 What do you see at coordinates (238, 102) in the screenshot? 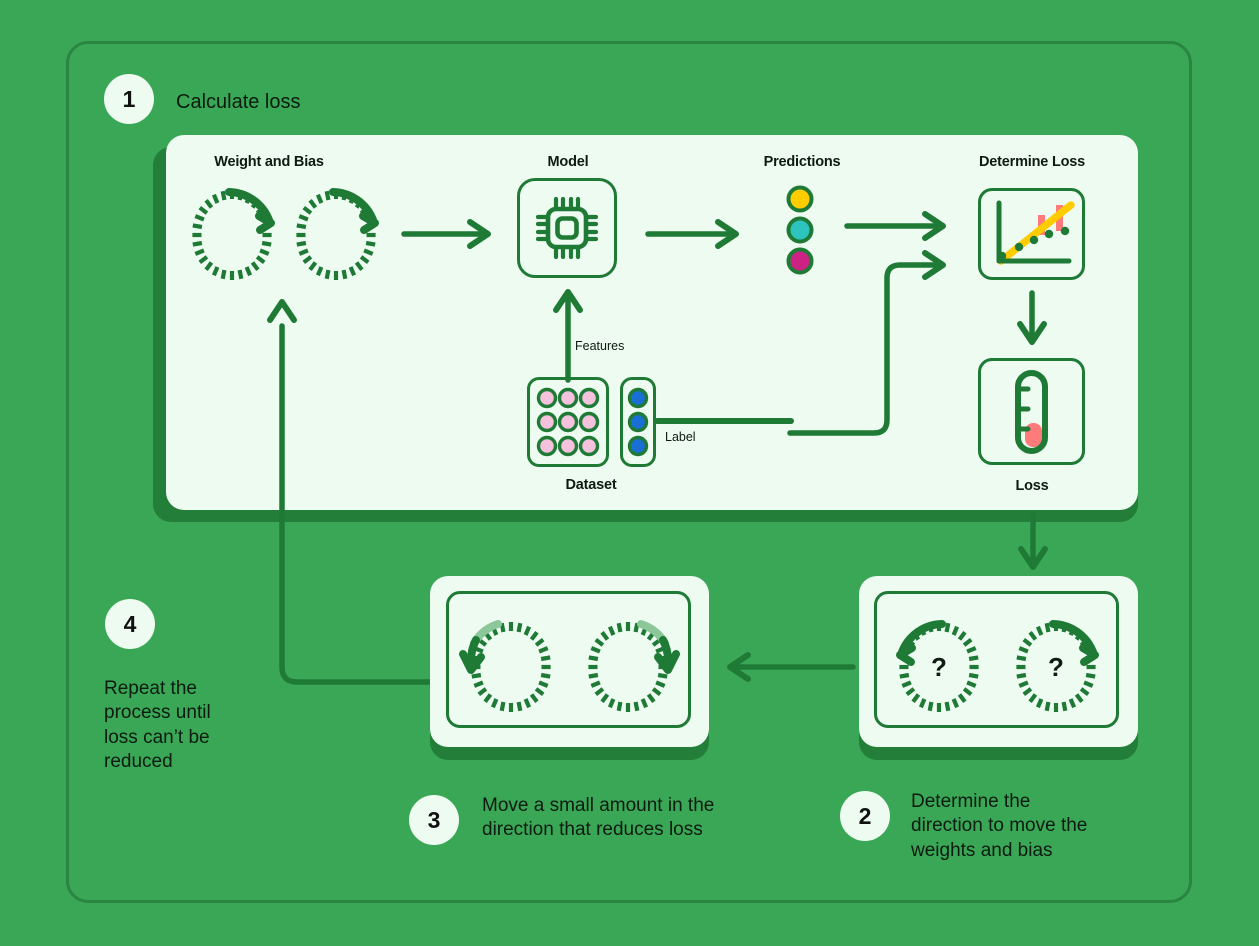
I see `step-title-1: Calculate loss` at bounding box center [238, 102].